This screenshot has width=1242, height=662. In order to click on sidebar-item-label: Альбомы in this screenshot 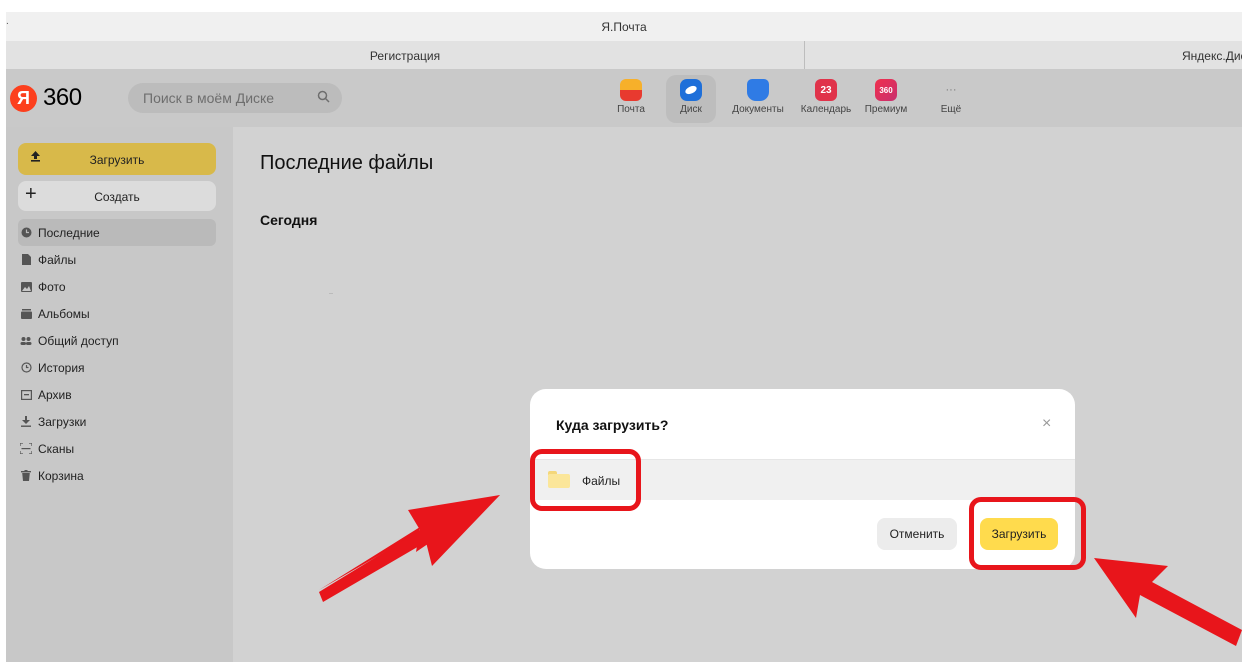, I will do `click(64, 313)`.